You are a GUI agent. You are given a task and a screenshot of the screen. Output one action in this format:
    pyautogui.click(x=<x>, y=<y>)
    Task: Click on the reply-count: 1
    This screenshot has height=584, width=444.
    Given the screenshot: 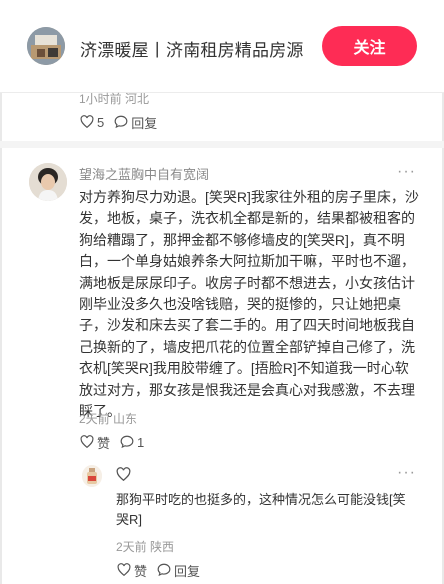 What is the action you would take?
    pyautogui.click(x=141, y=442)
    